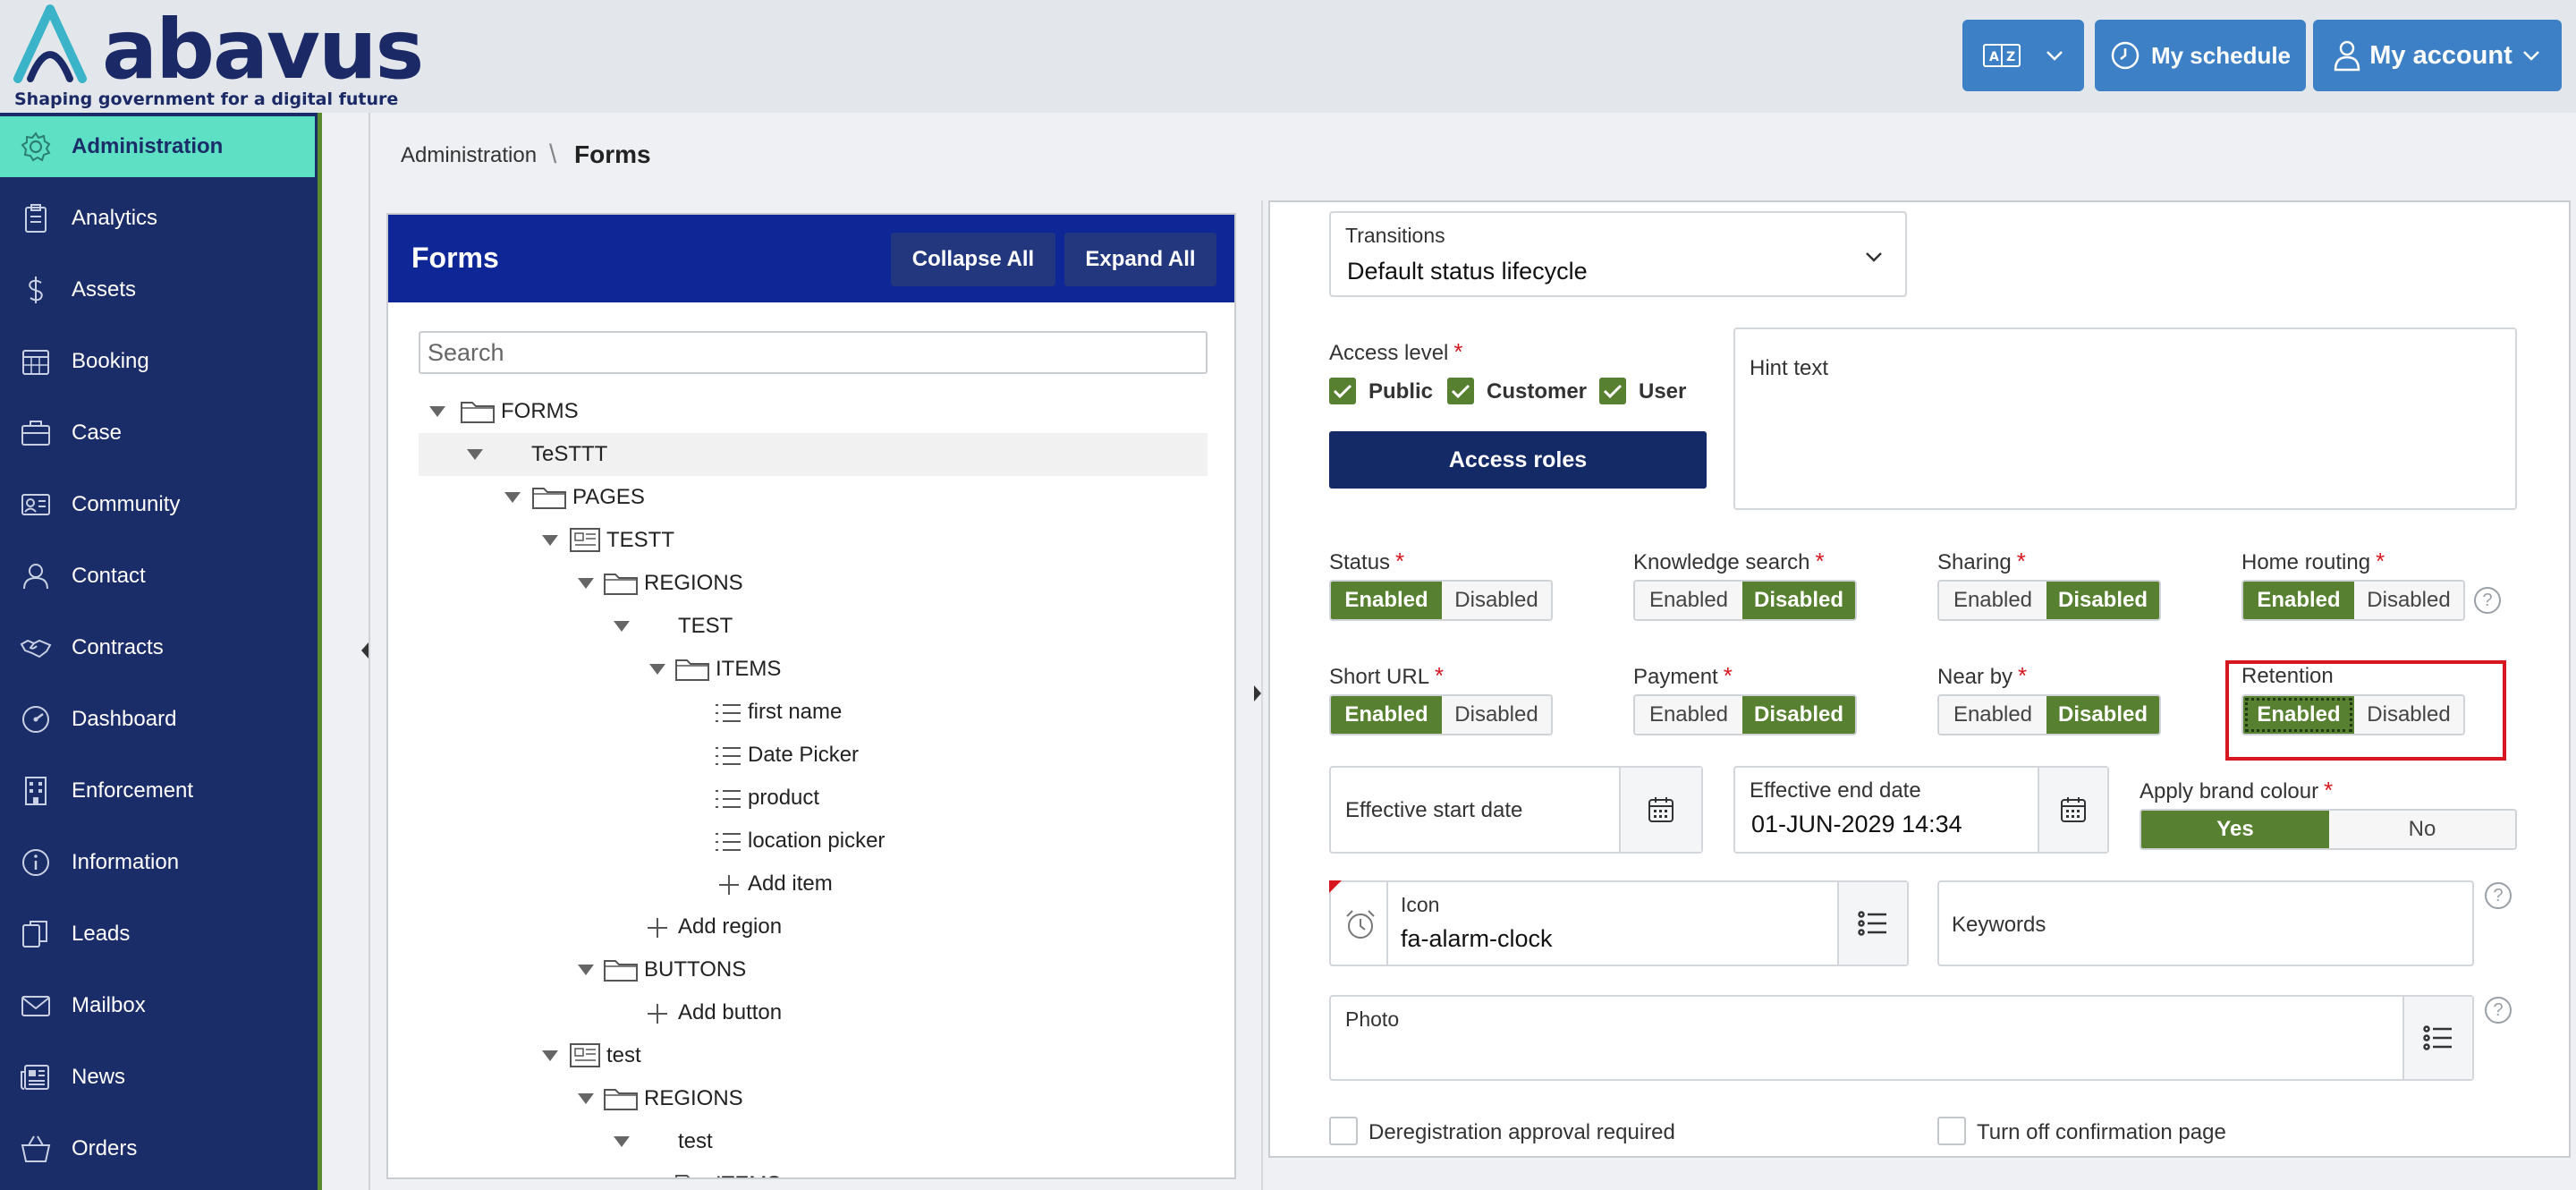 The height and width of the screenshot is (1190, 2576). Describe the element at coordinates (813, 841) in the screenshot. I see `tree-item: location picker` at that location.